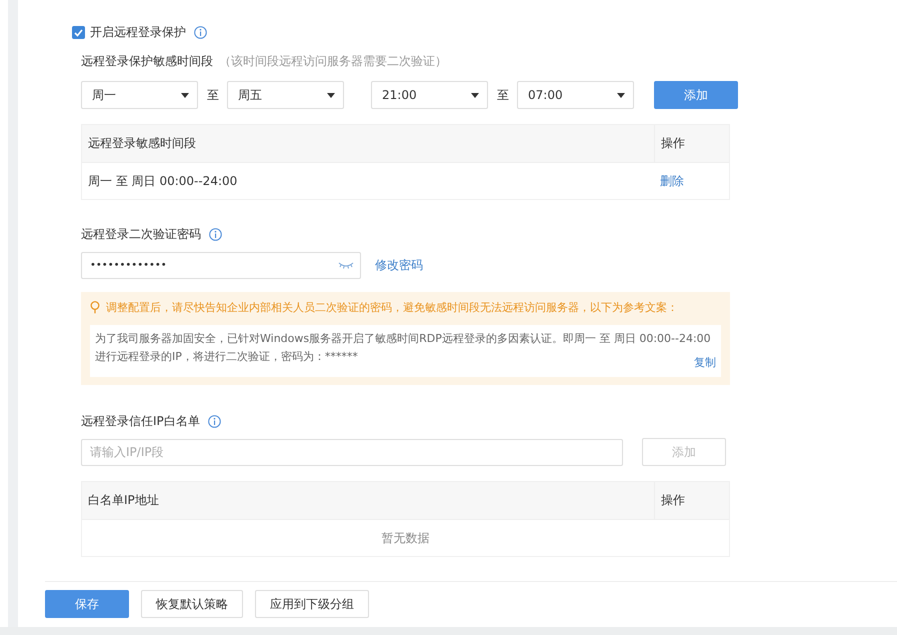 This screenshot has width=897, height=635. Describe the element at coordinates (78, 32) in the screenshot. I see `checkbox` at that location.